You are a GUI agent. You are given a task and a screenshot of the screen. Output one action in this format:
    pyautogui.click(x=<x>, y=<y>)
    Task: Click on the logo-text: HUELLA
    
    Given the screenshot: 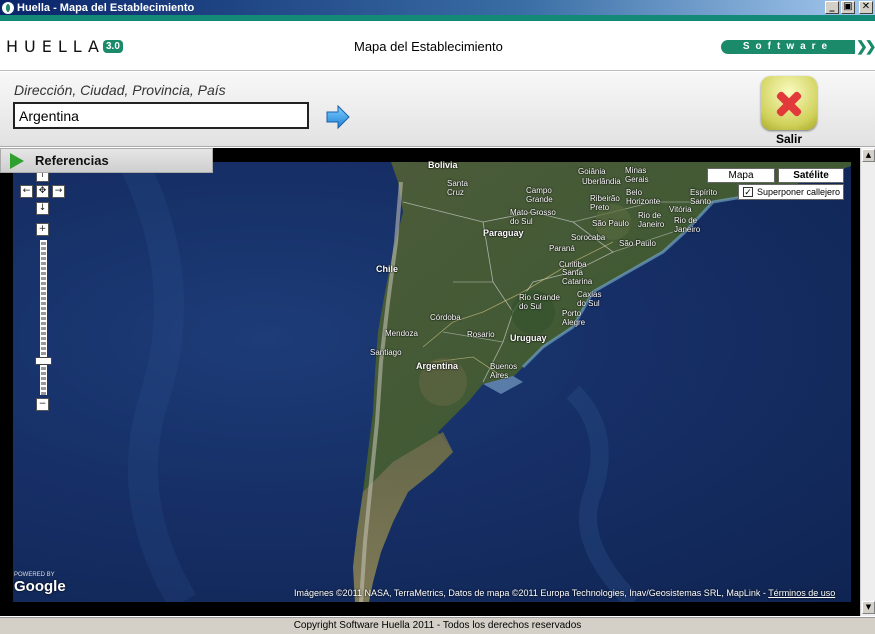 What is the action you would take?
    pyautogui.click(x=55, y=46)
    